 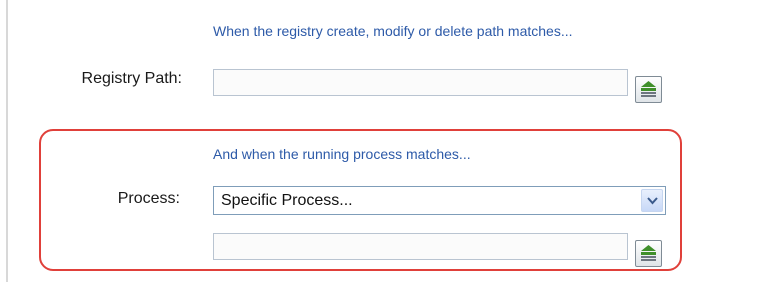 I want to click on chevron-down-icon, so click(x=652, y=201).